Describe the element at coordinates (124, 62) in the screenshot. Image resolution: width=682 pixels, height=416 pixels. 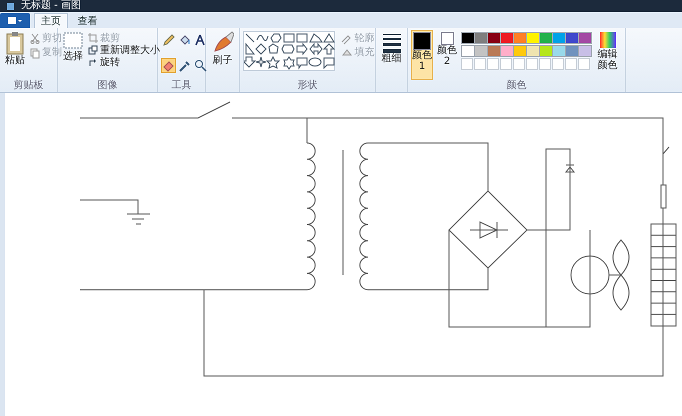
I see `rotate-button: 旋转` at that location.